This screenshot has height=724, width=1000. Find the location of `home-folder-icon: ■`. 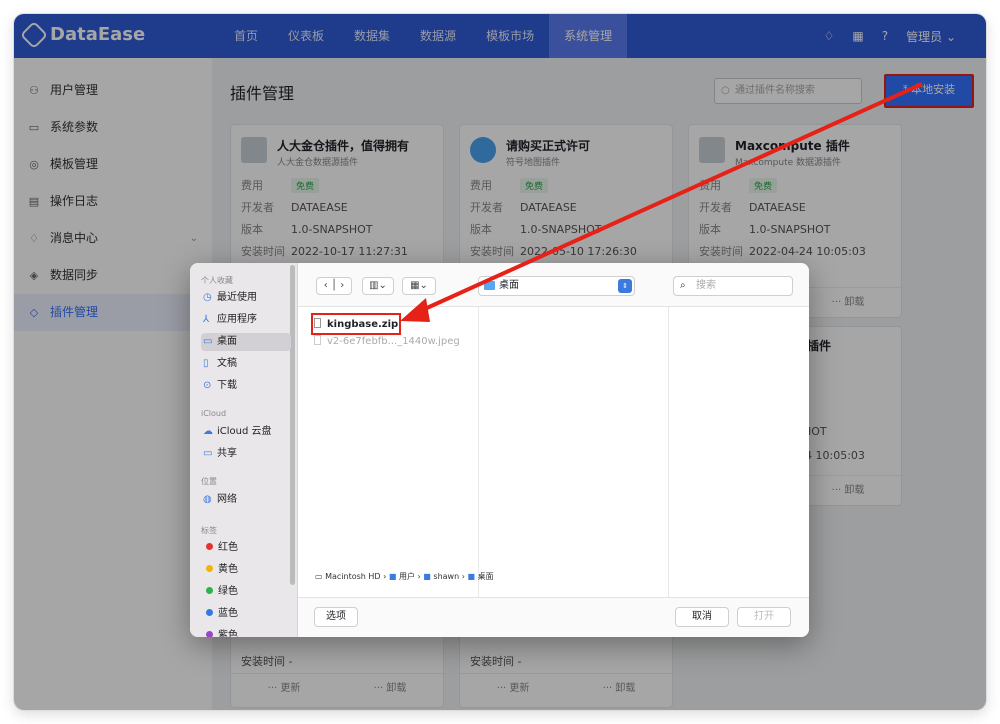

home-folder-icon: ■ is located at coordinates (427, 576).